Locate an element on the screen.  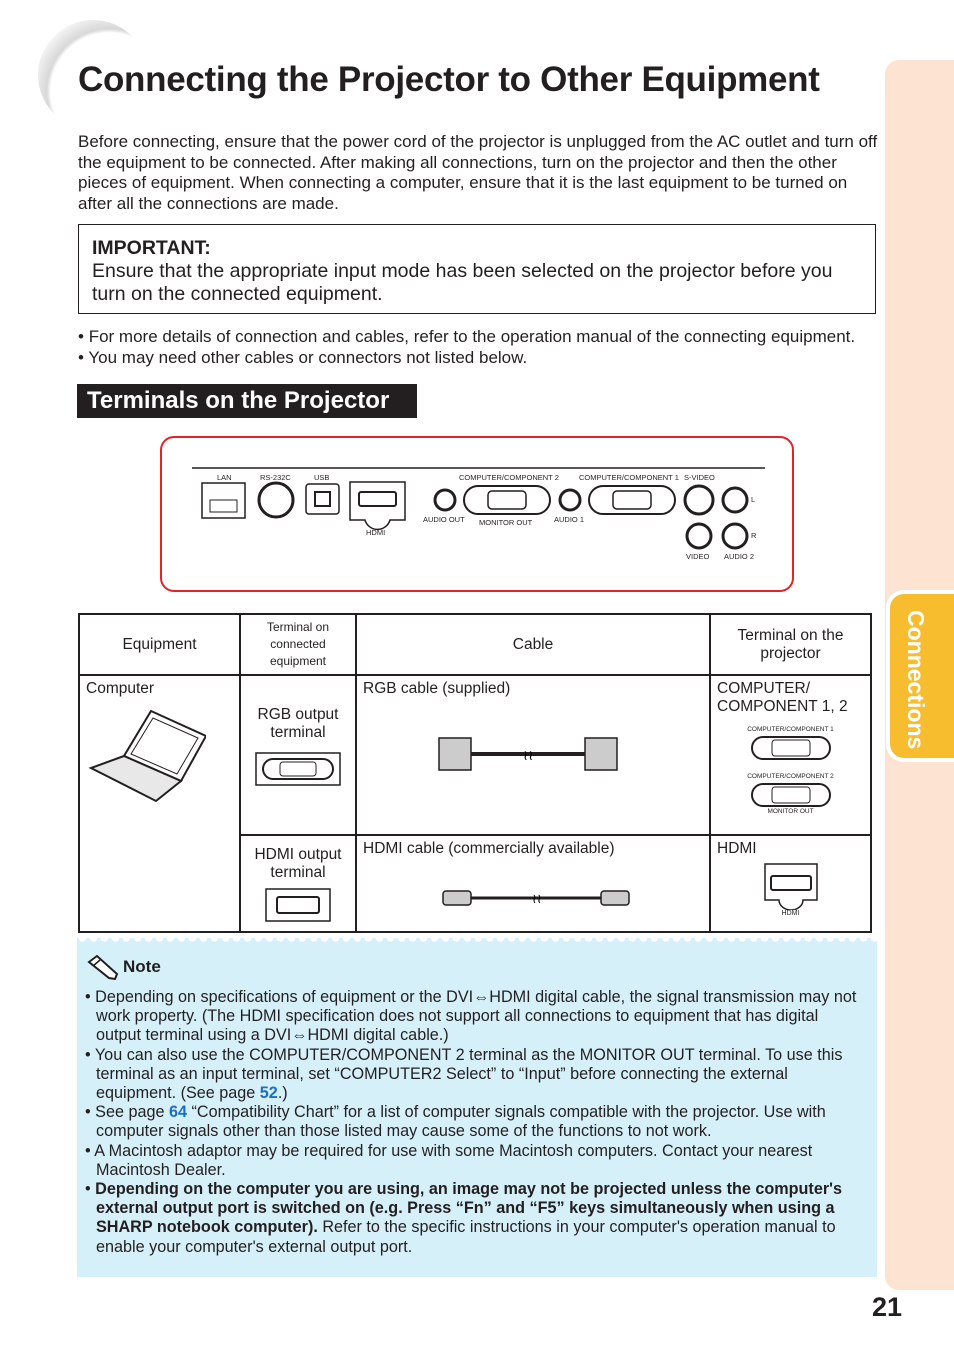
svideo-port-icon is located at coordinates (699, 500).